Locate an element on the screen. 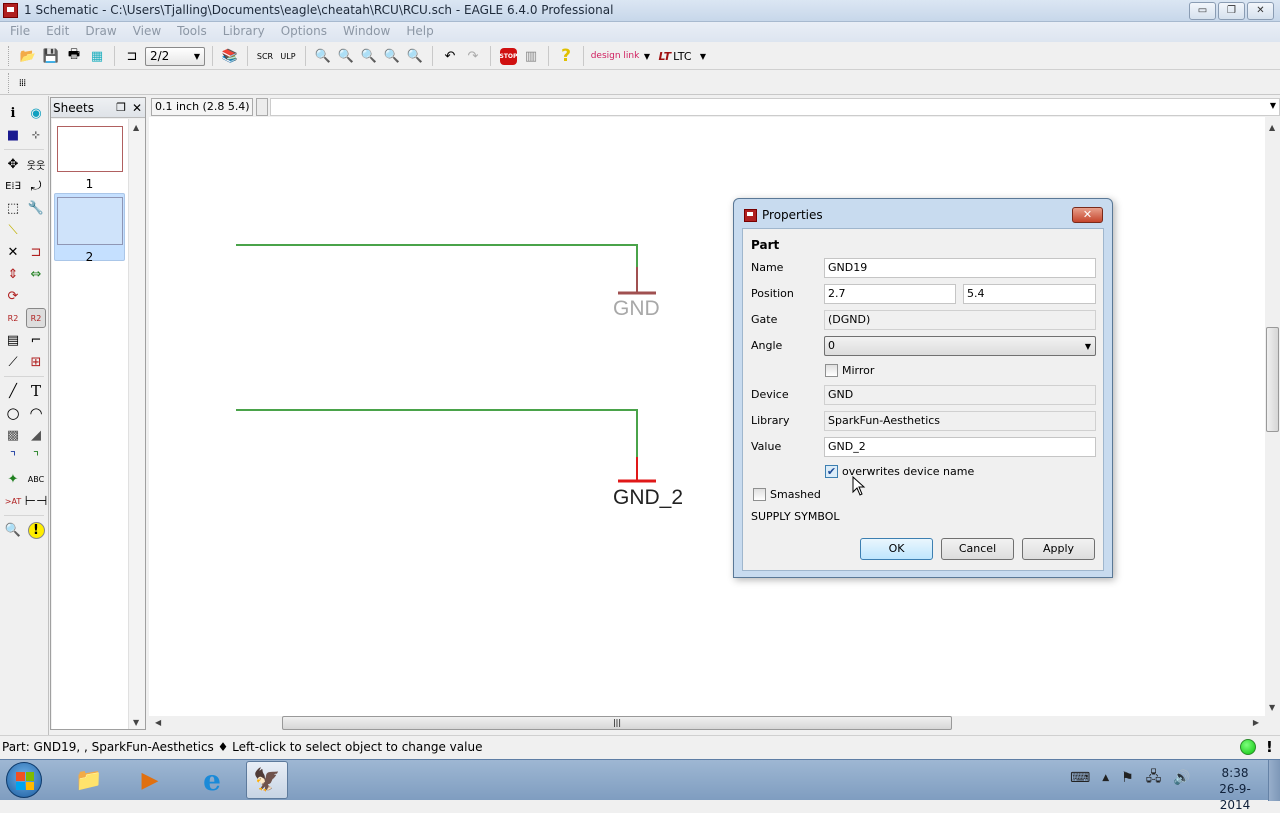 The image size is (1280, 813). dialog-title-bar: Properties ✕ is located at coordinates (923, 213).